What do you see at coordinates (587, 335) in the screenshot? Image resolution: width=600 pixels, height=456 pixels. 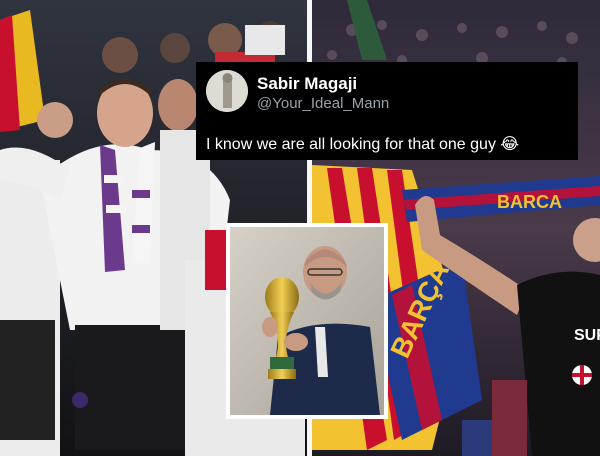 I see `shirt-text: SUP` at bounding box center [587, 335].